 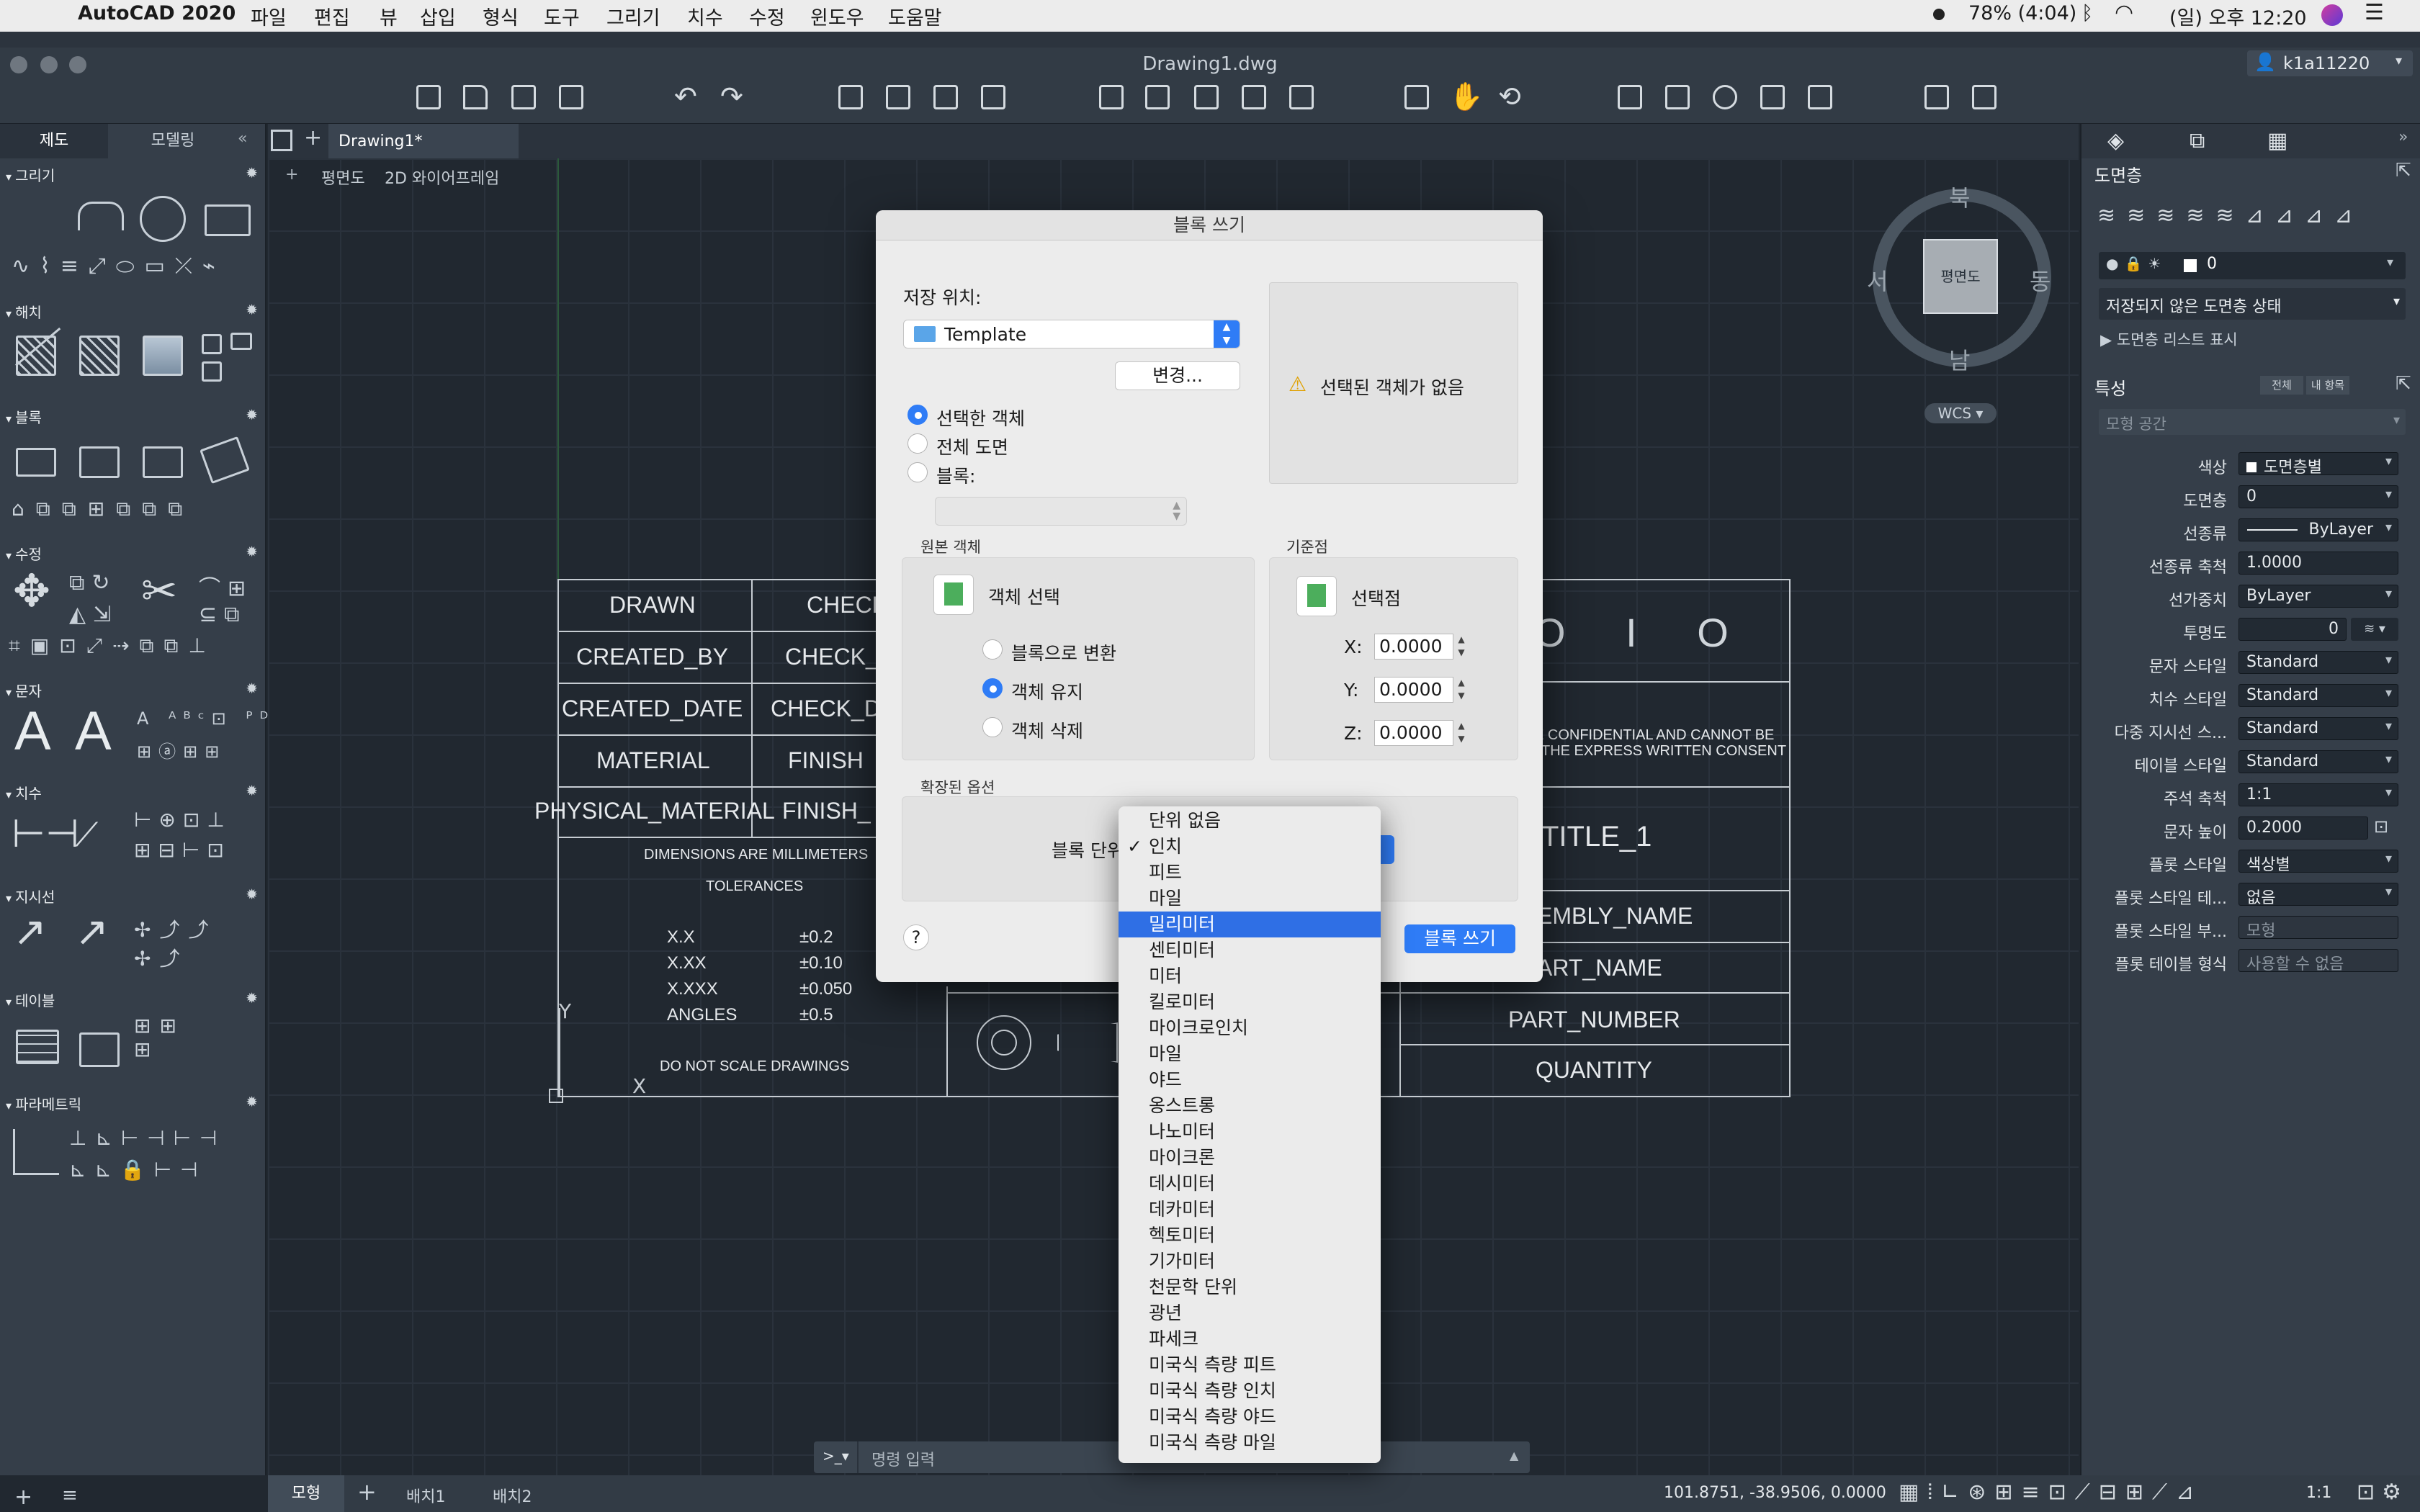 What do you see at coordinates (992, 688) in the screenshot?
I see `radio-retain-objects` at bounding box center [992, 688].